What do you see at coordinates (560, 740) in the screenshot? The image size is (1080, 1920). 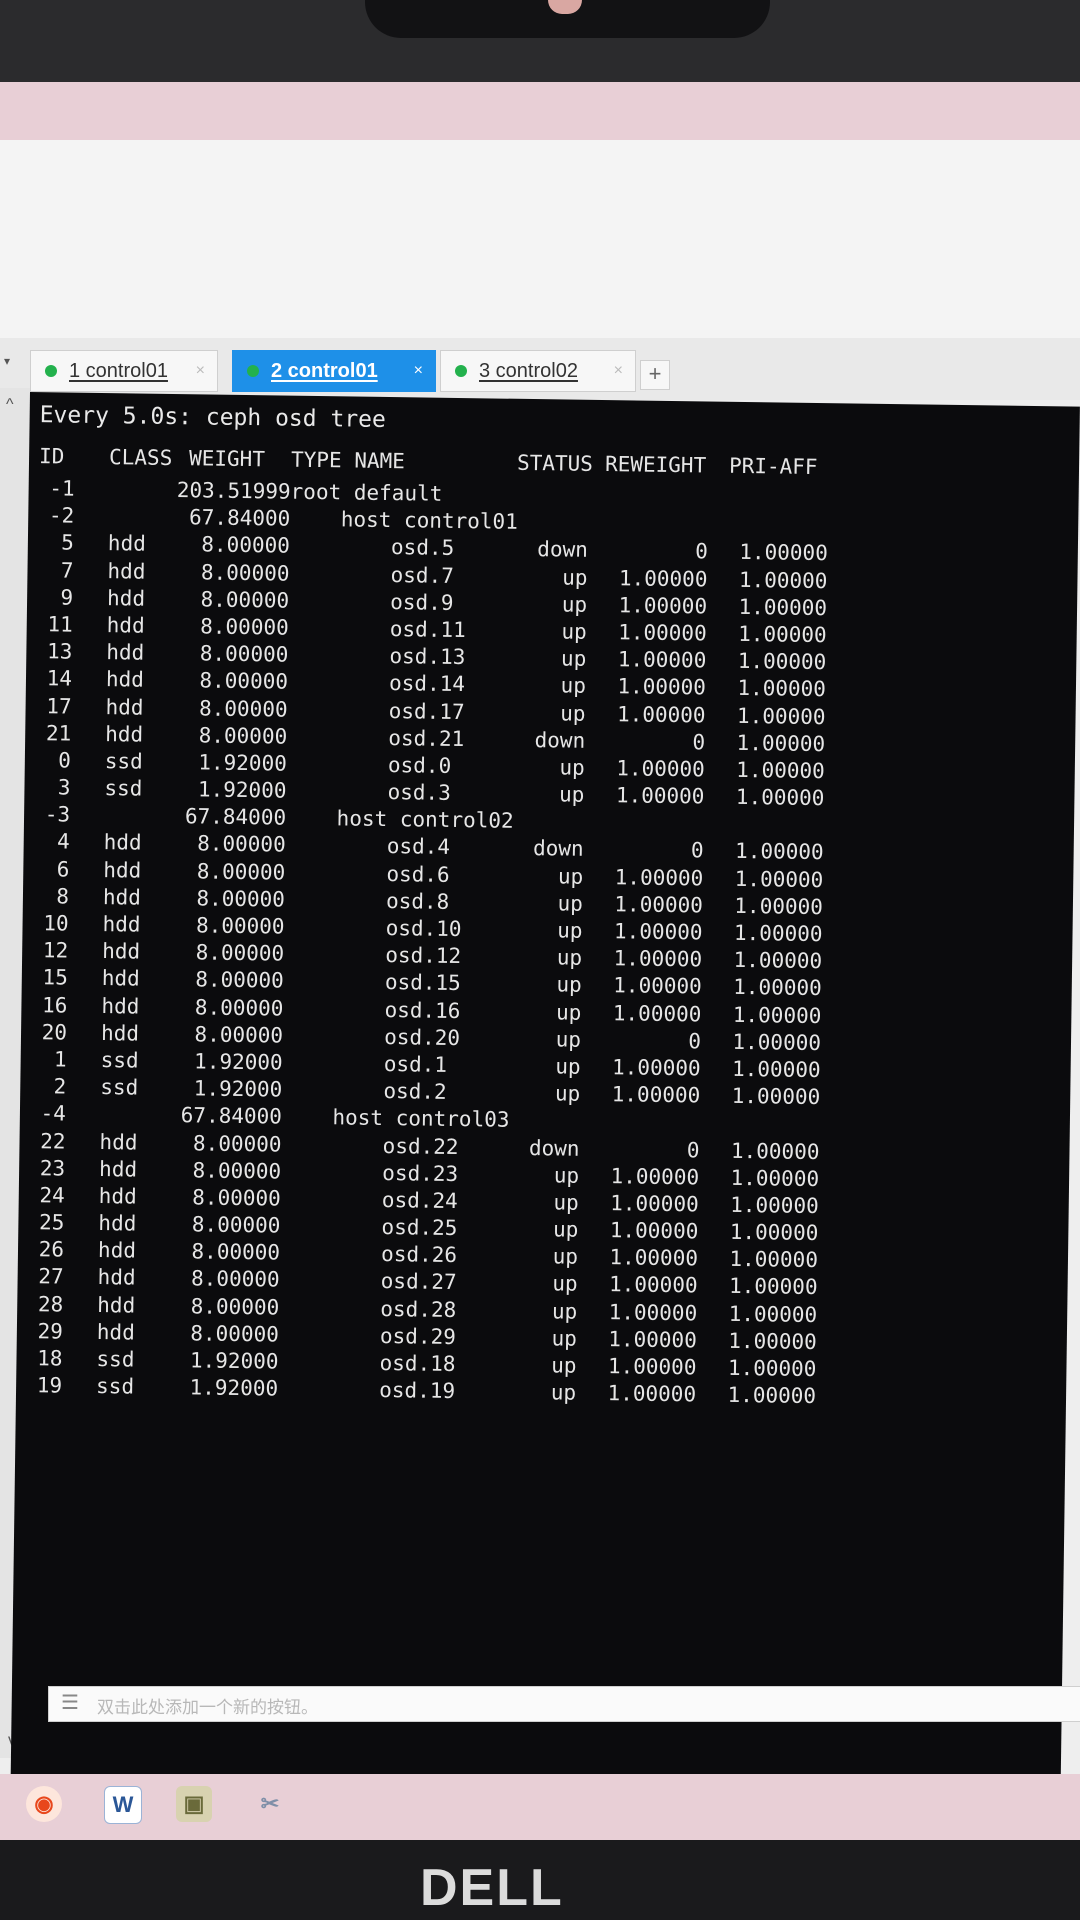 I see `cell-status: down` at bounding box center [560, 740].